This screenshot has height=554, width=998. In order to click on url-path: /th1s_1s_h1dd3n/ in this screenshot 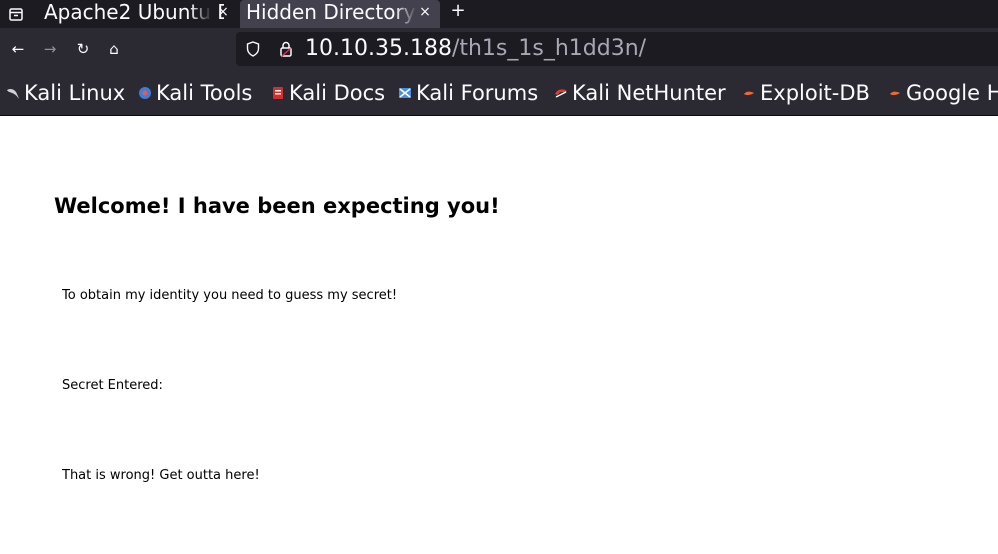, I will do `click(549, 48)`.